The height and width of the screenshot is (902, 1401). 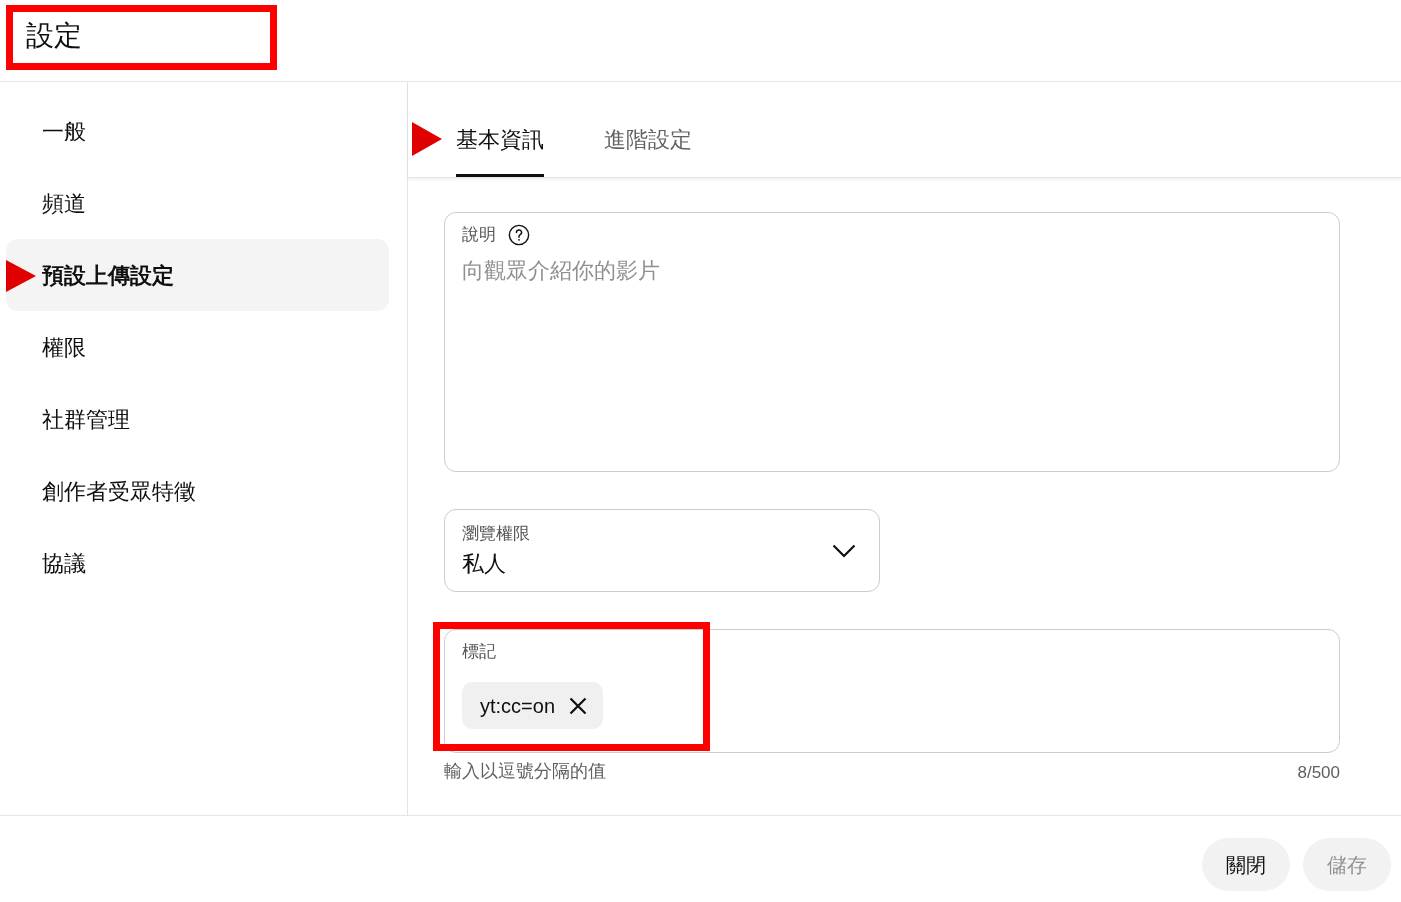 I want to click on sidebar-item: 創作者受眾特徵, so click(x=197, y=491).